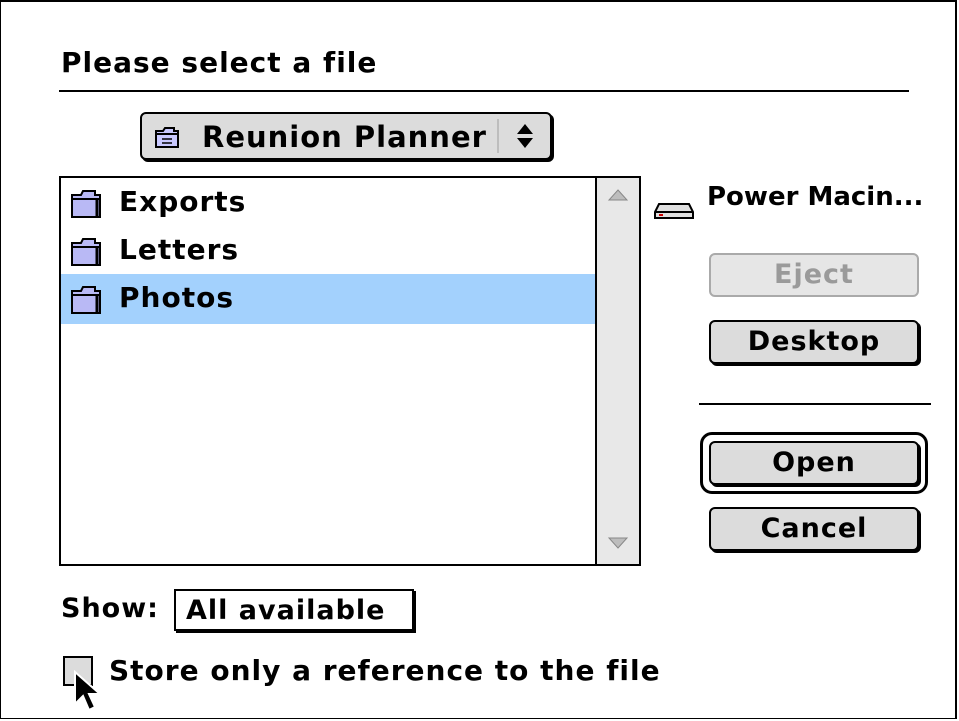  I want to click on dialog-title: Please select a file, so click(219, 62).